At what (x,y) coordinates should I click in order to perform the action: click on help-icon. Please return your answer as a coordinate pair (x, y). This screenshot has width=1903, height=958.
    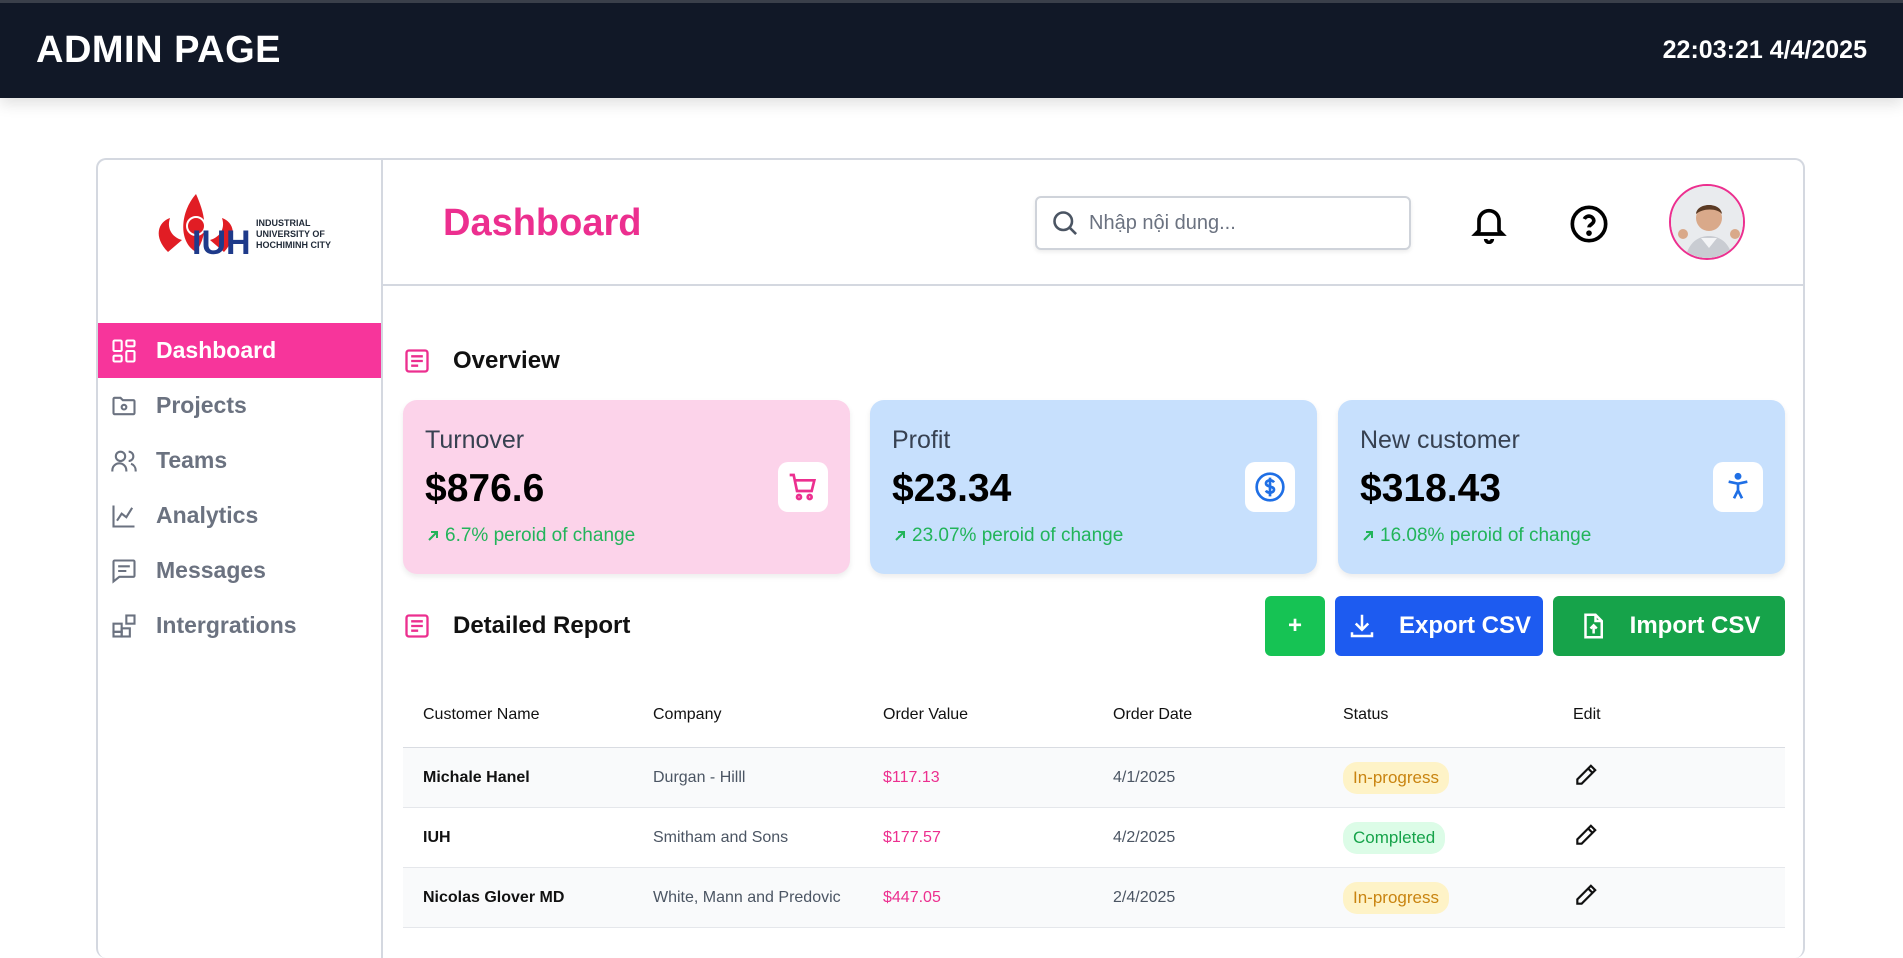
    Looking at the image, I should click on (1589, 224).